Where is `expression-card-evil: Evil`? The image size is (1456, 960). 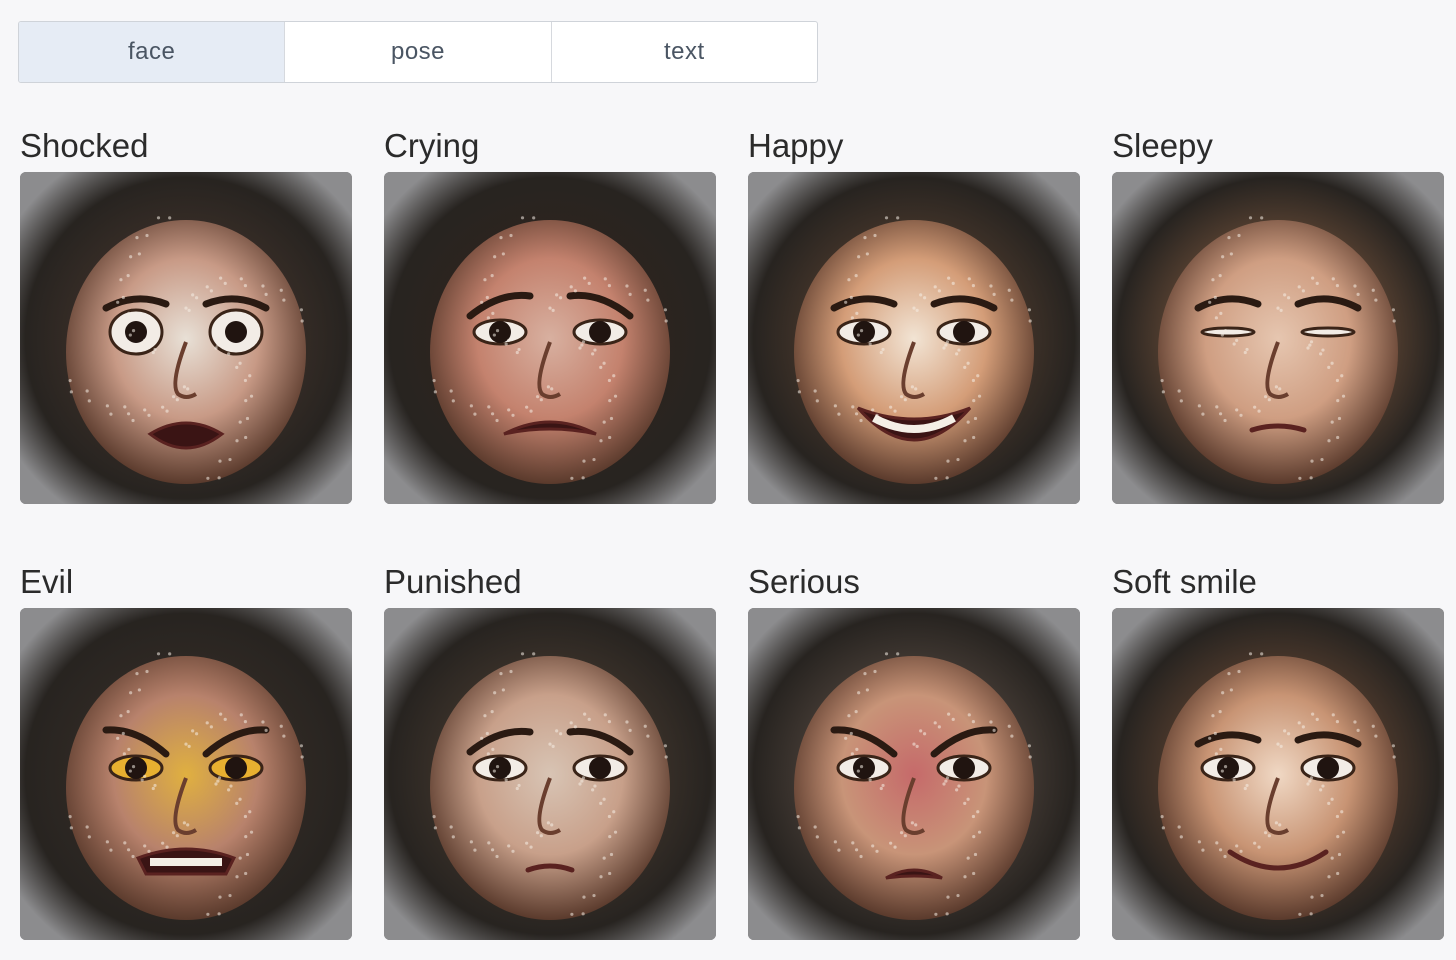 expression-card-evil: Evil is located at coordinates (186, 748).